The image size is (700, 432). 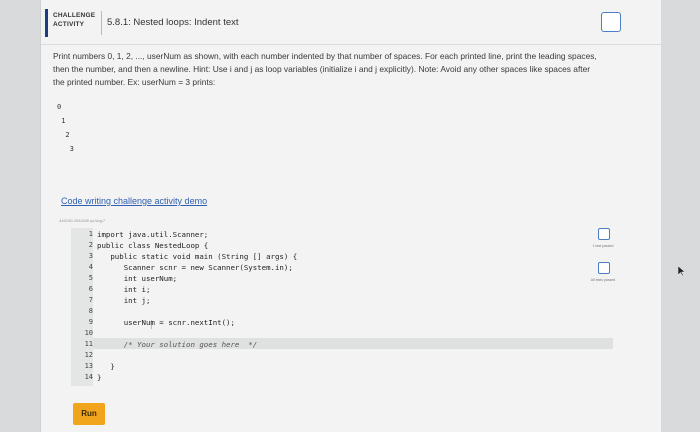 What do you see at coordinates (166, 322) in the screenshot?
I see `code-line: userNum = scnr.nextInt();` at bounding box center [166, 322].